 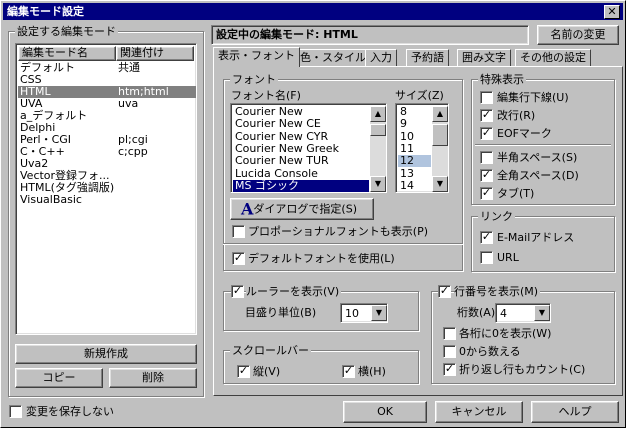 I want to click on tab-color-style: 色・スタイル, so click(x=333, y=58).